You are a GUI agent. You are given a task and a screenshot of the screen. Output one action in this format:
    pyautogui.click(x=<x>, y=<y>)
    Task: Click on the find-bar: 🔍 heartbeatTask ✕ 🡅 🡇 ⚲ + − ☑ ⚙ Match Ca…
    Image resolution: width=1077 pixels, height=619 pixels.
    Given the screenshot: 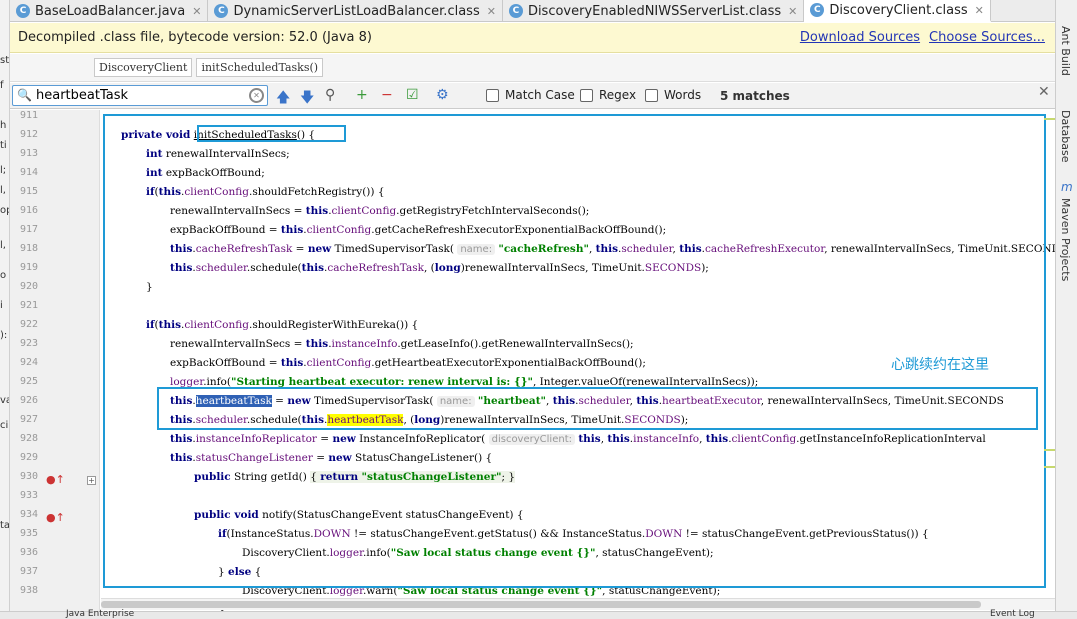 What is the action you would take?
    pyautogui.click(x=532, y=96)
    